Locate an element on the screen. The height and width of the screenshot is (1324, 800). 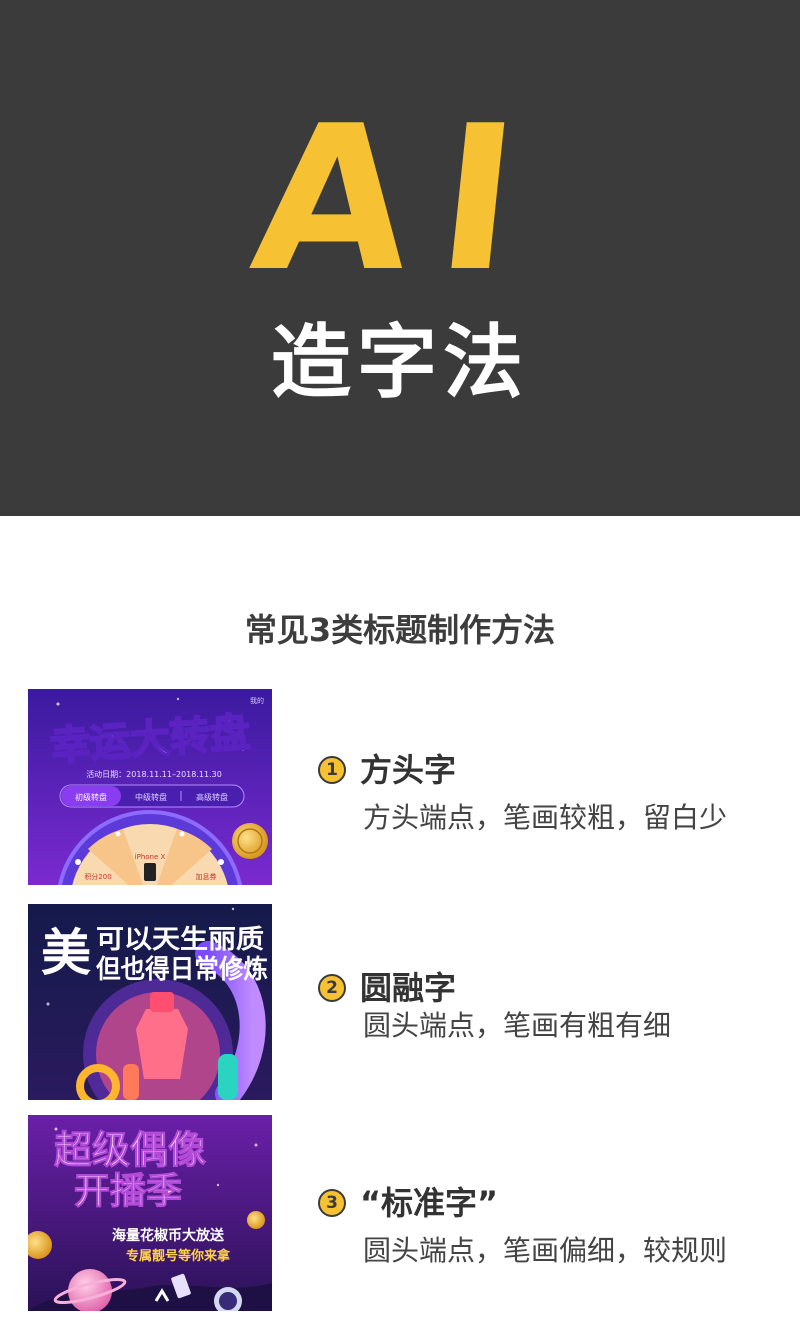
hero-subtitle: 造字法 is located at coordinates (400, 362).